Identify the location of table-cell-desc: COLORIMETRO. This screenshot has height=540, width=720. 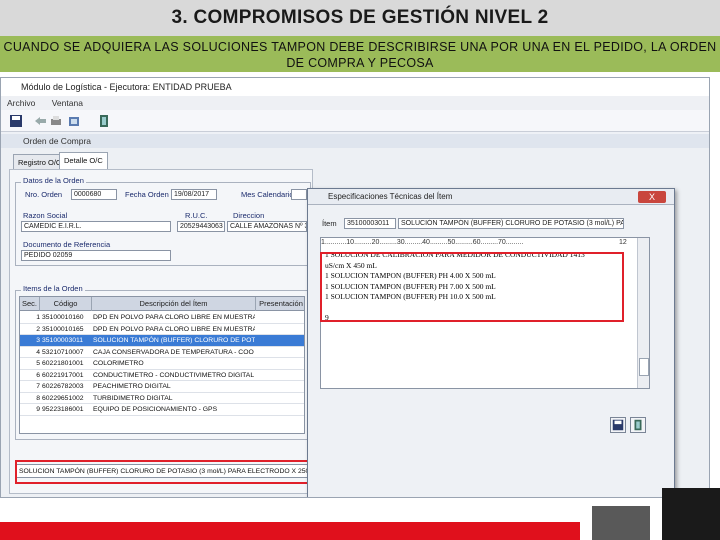
(118, 363).